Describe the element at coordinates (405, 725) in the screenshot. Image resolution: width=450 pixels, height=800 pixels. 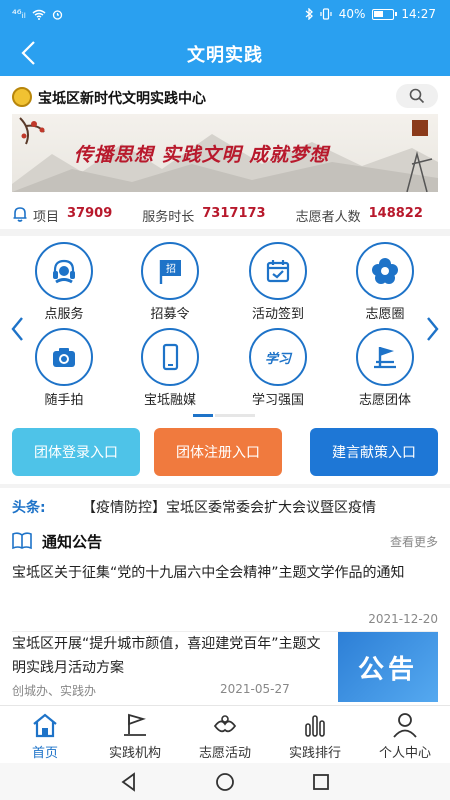
I see `user-icon` at that location.